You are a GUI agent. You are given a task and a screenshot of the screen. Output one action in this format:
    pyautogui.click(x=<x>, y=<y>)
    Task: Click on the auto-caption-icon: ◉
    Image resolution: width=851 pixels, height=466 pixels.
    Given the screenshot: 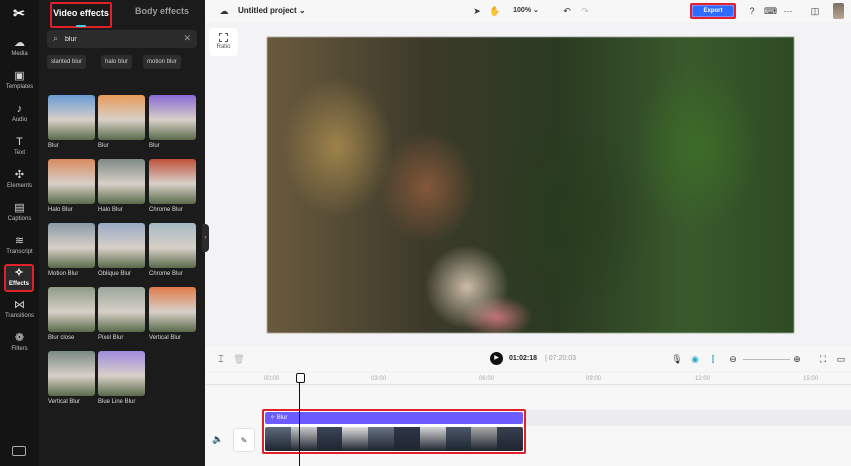 What is the action you would take?
    pyautogui.click(x=695, y=359)
    